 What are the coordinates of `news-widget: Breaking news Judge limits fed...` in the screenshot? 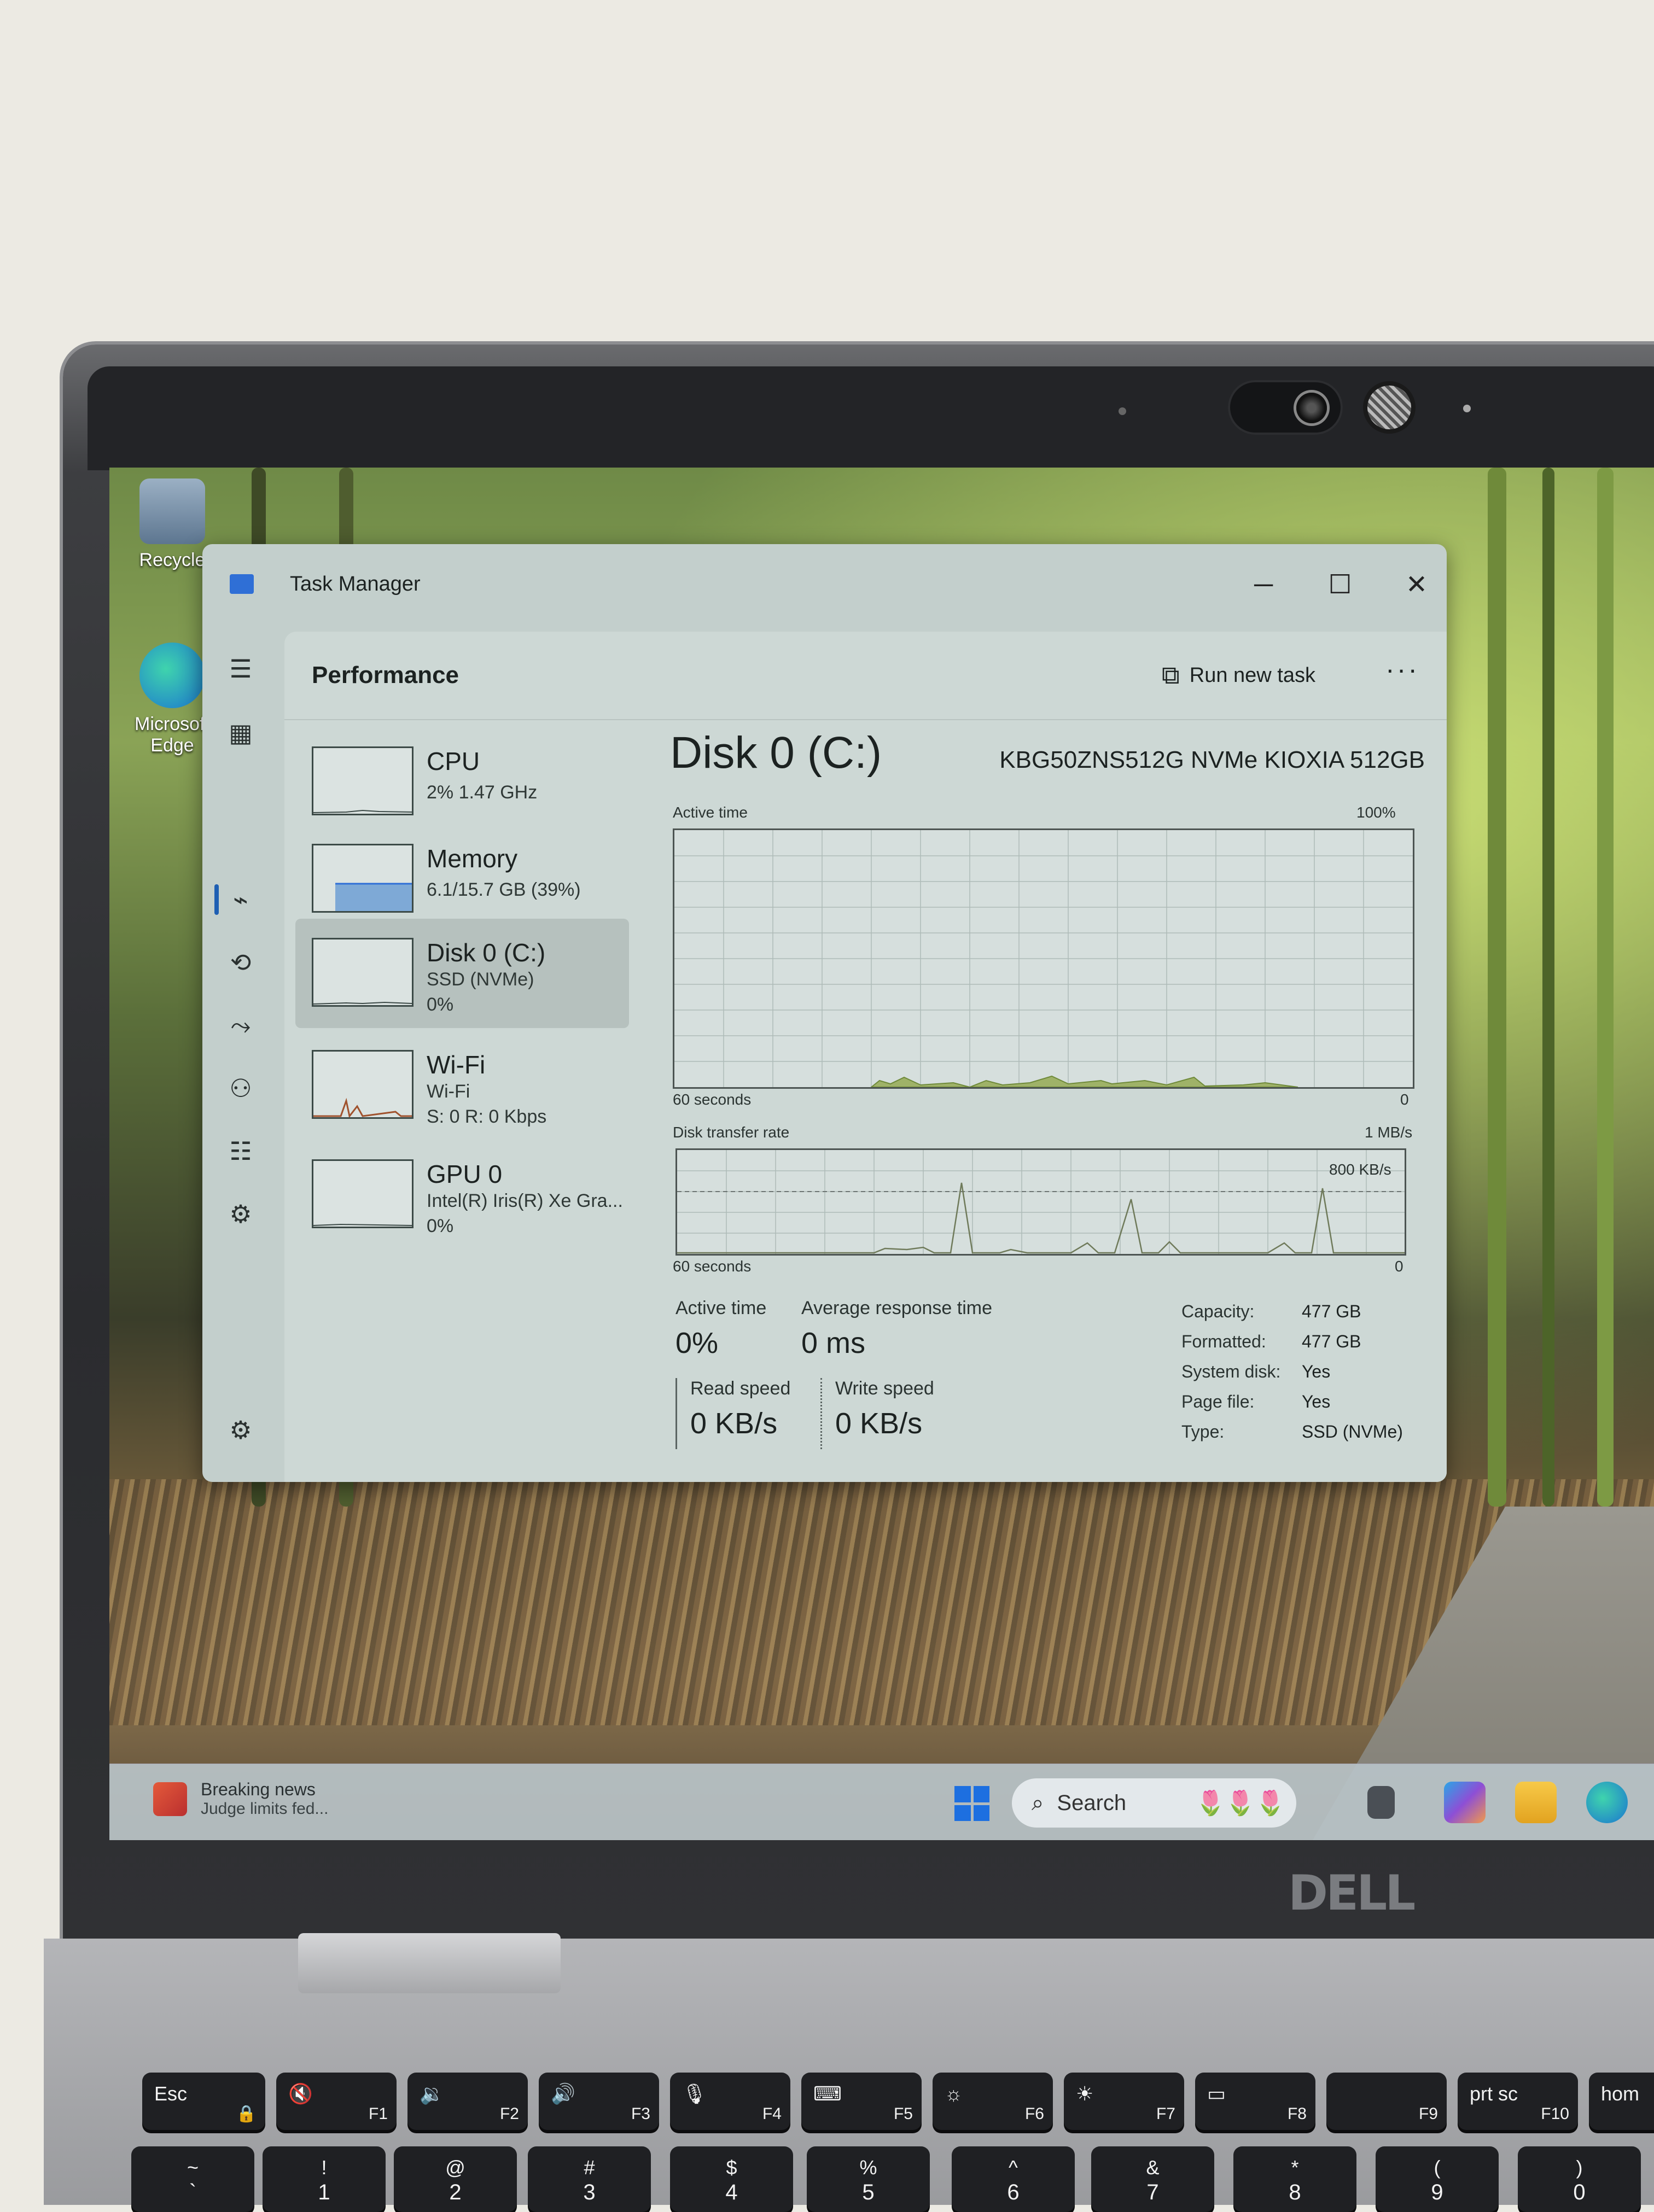 It's located at (240, 1798).